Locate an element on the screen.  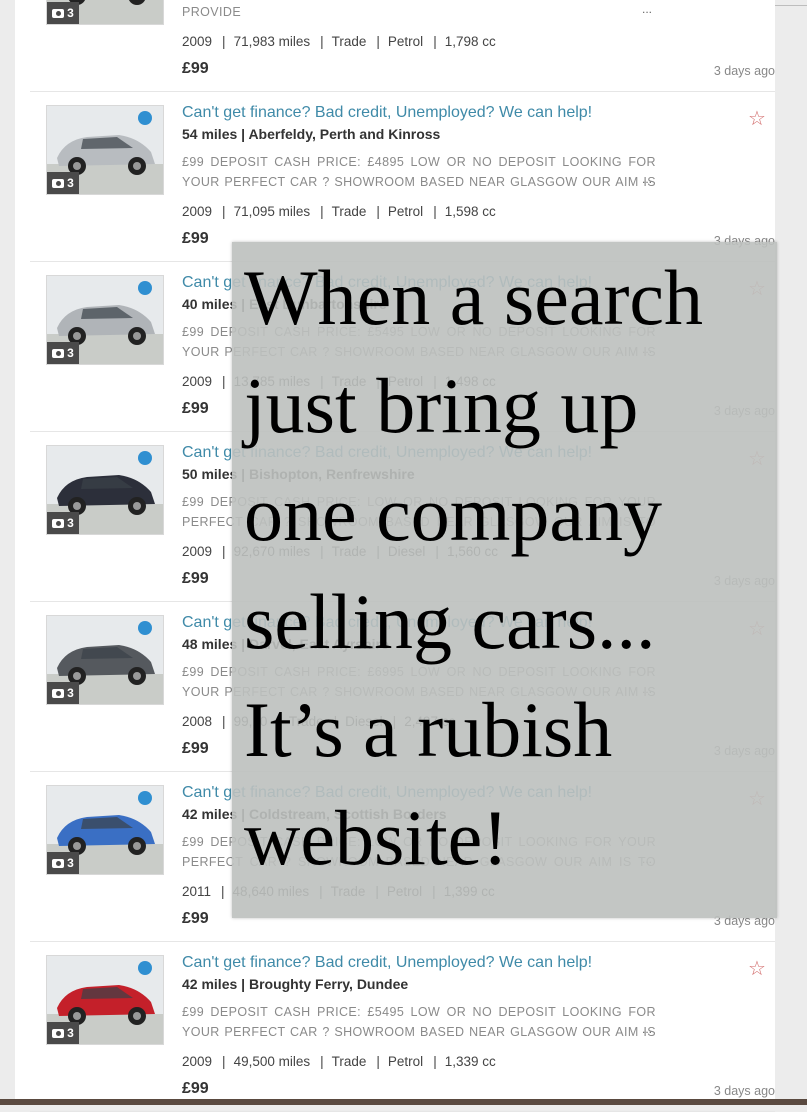
listing-specs: 2009 | 71,095 miles | Trade | Petrol | 1,598 cc is located at coordinates (339, 211).